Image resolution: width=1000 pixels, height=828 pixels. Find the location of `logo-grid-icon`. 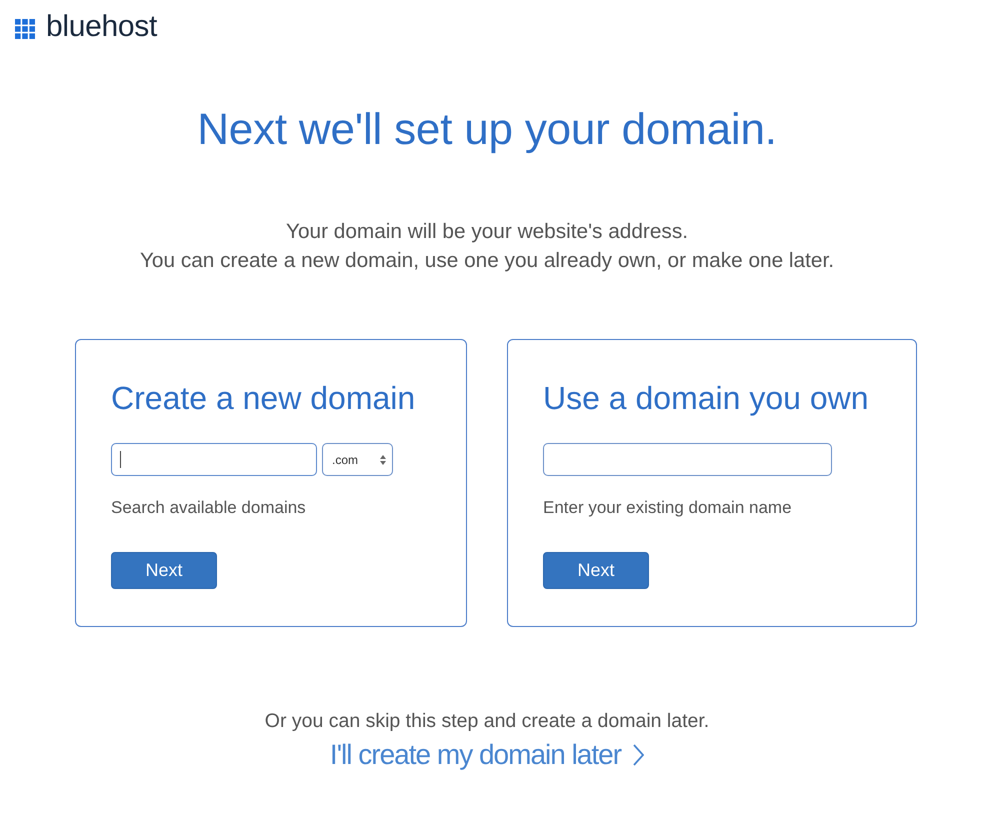

logo-grid-icon is located at coordinates (25, 29).